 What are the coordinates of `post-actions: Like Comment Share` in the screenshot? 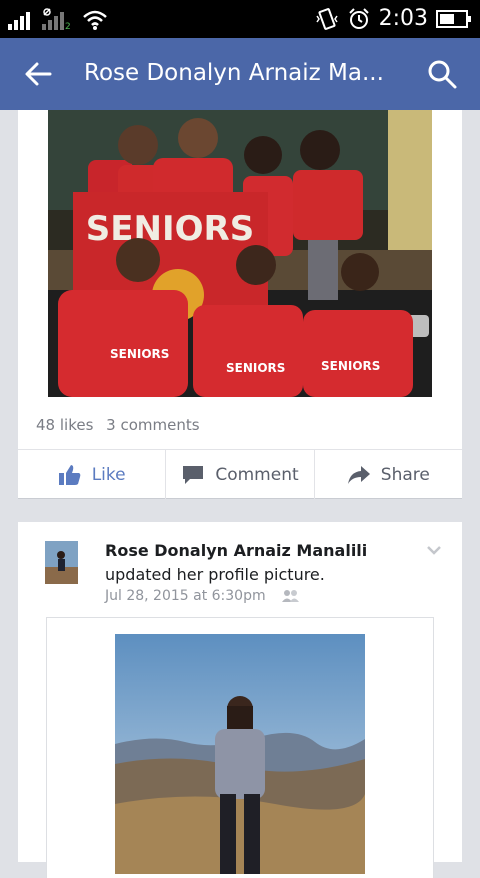 It's located at (240, 474).